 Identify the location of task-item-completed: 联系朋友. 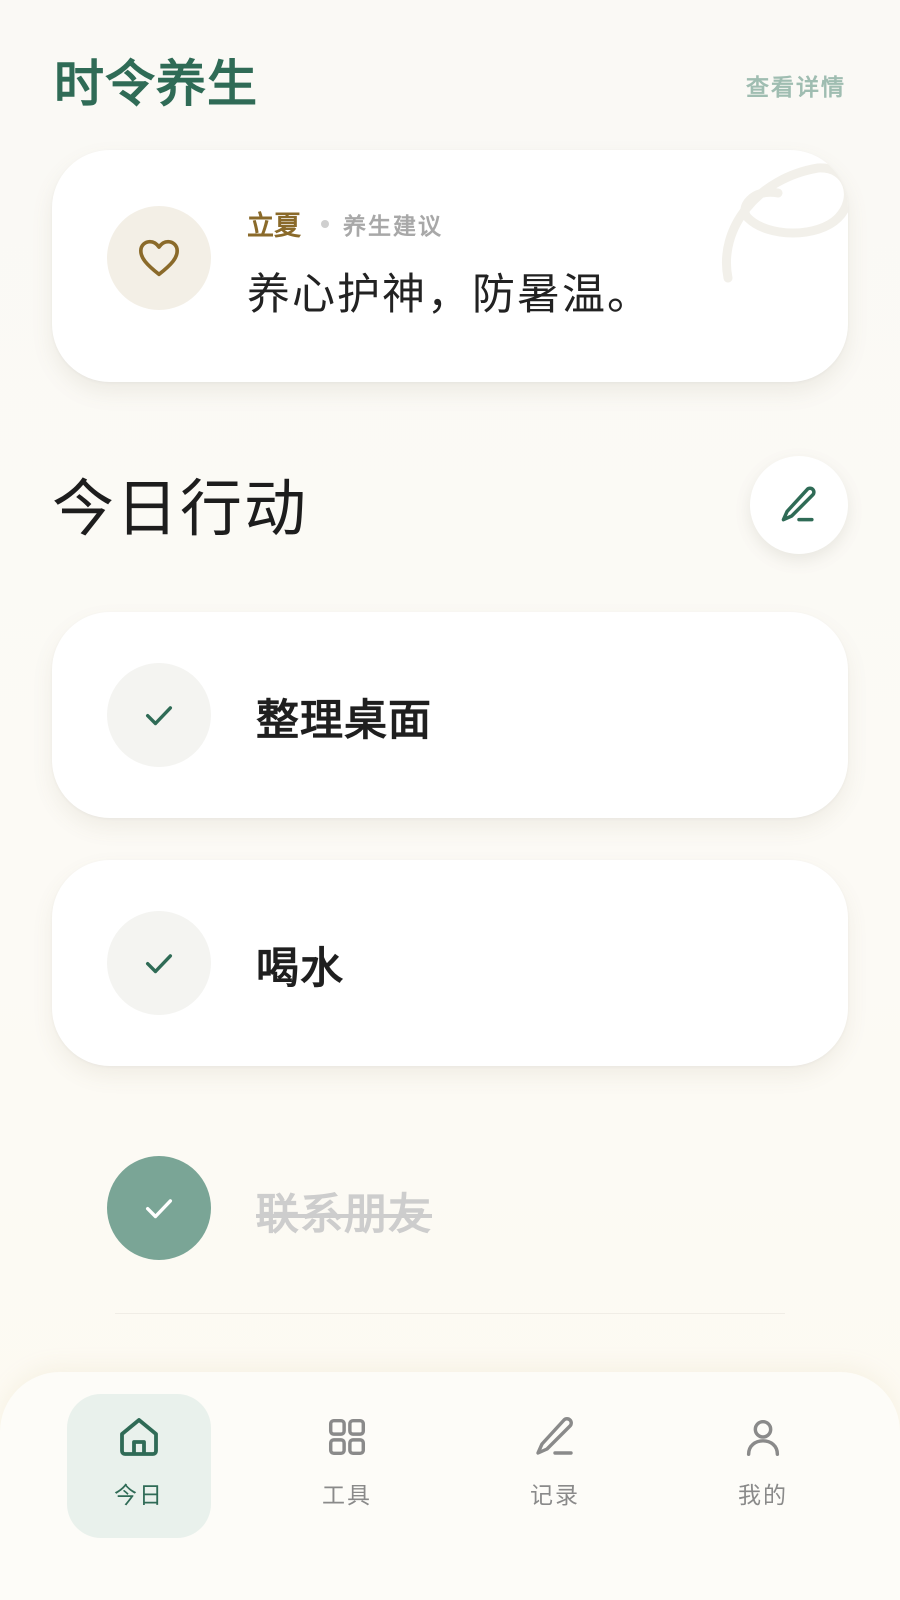
(450, 1211).